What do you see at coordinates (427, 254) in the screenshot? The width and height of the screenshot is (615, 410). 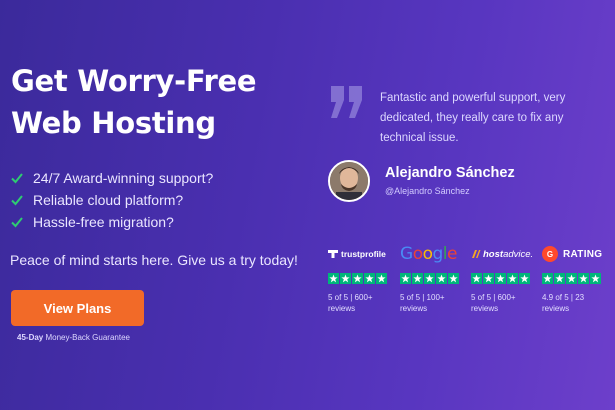 I see `google-logo-o2: o` at bounding box center [427, 254].